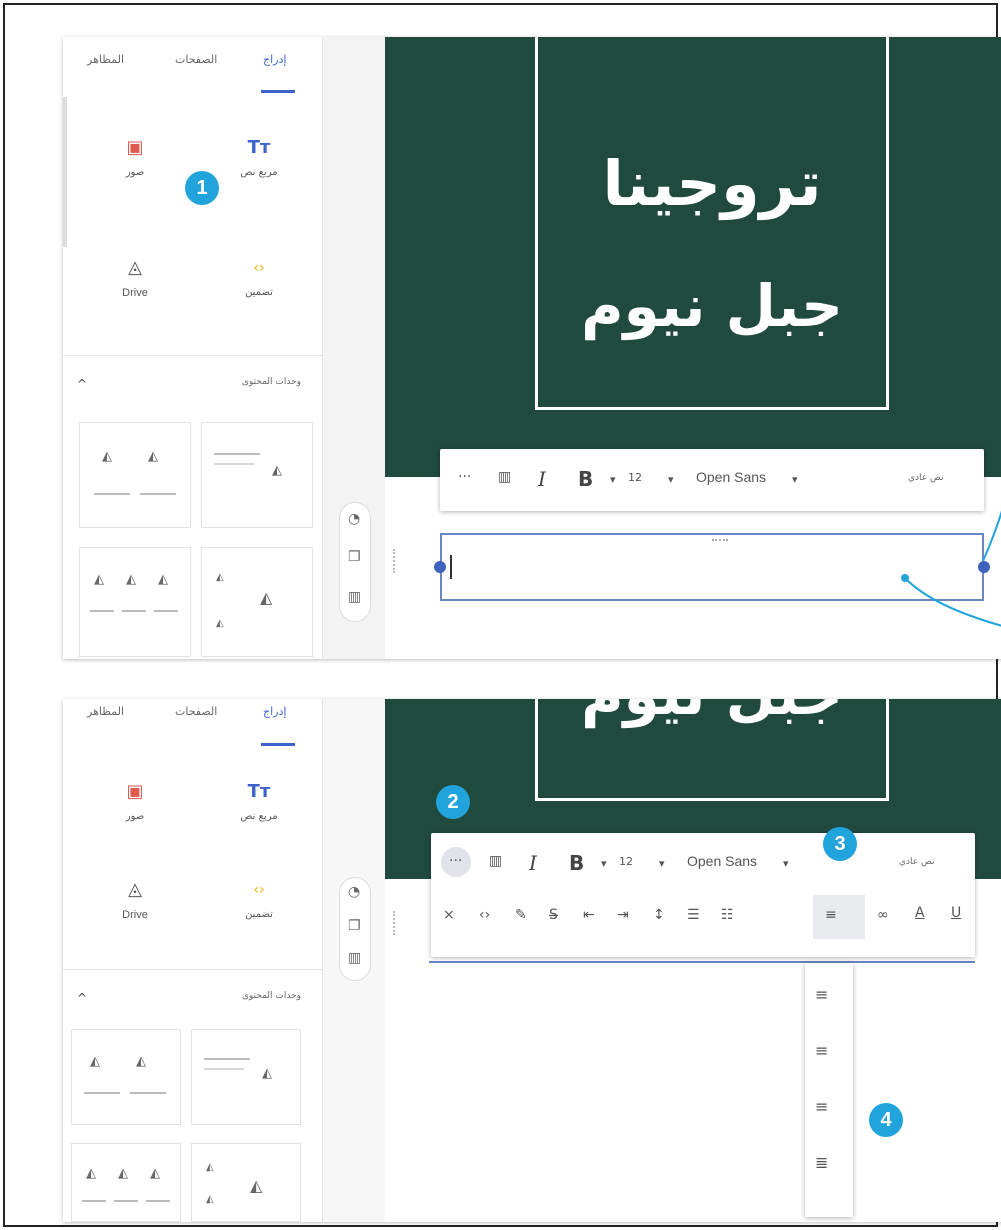  Describe the element at coordinates (920, 913) in the screenshot. I see `text-color-icon: A` at that location.